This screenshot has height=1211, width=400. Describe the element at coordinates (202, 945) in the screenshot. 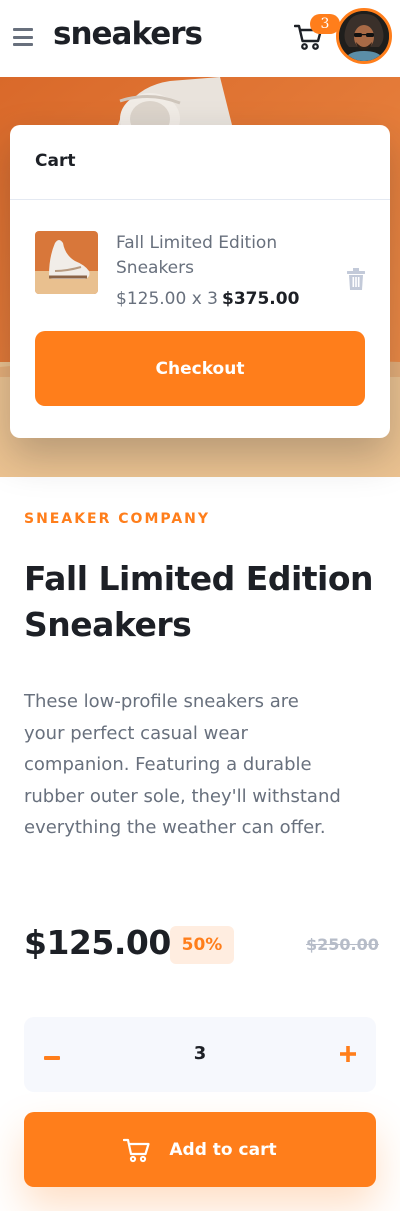

I see `discount-badge: 50%` at that location.